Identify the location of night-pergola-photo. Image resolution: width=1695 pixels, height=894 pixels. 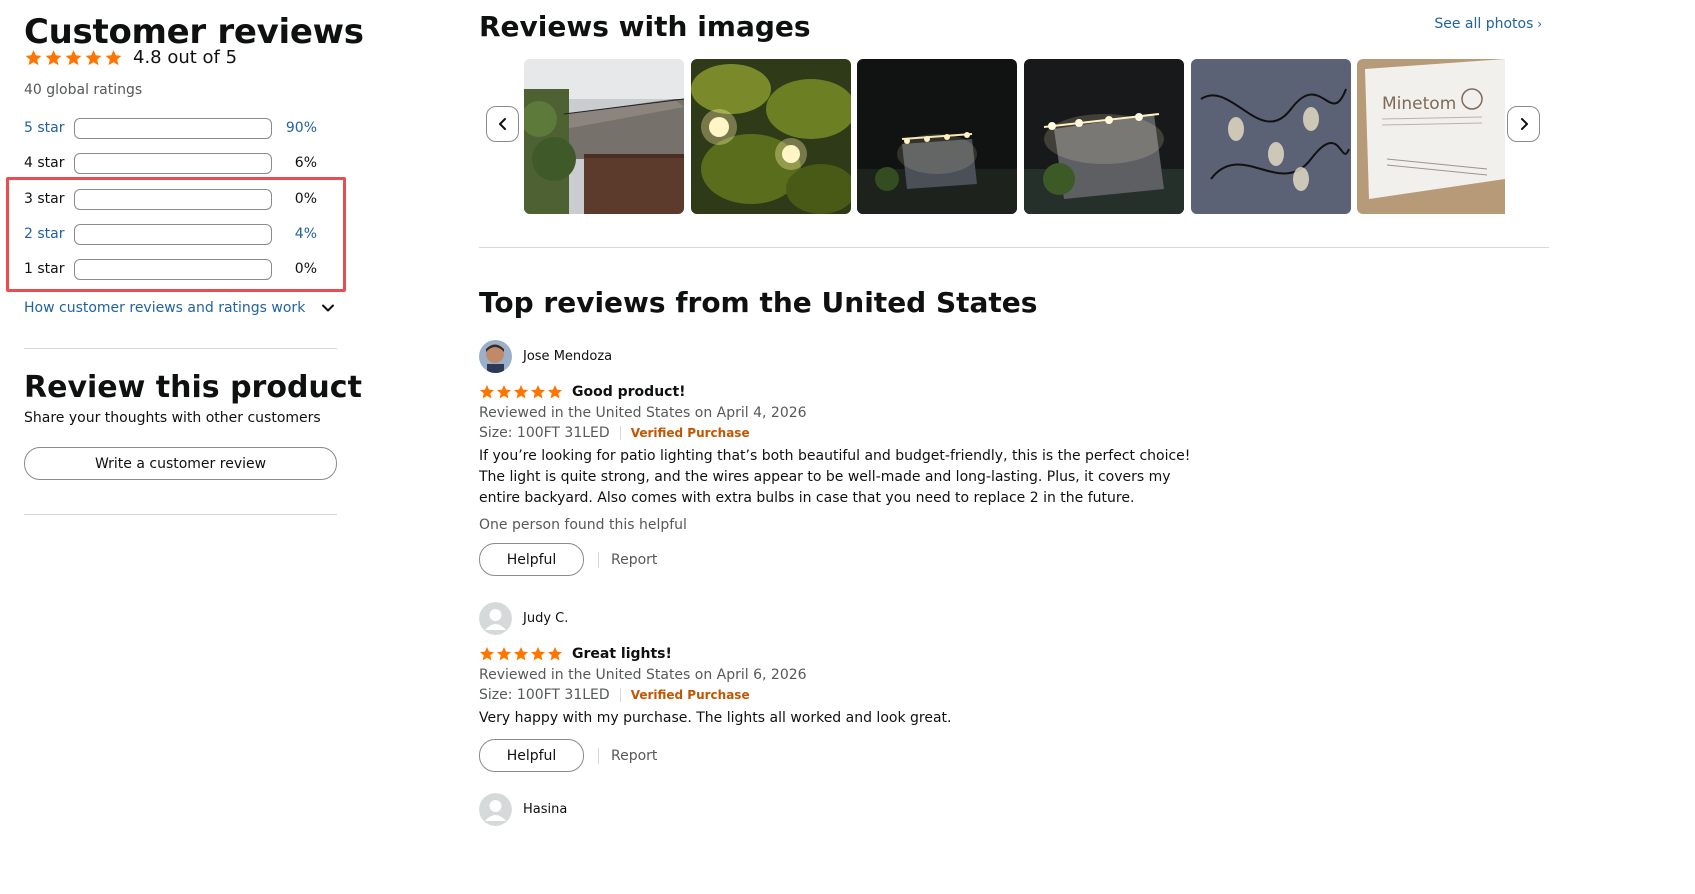
(937, 136).